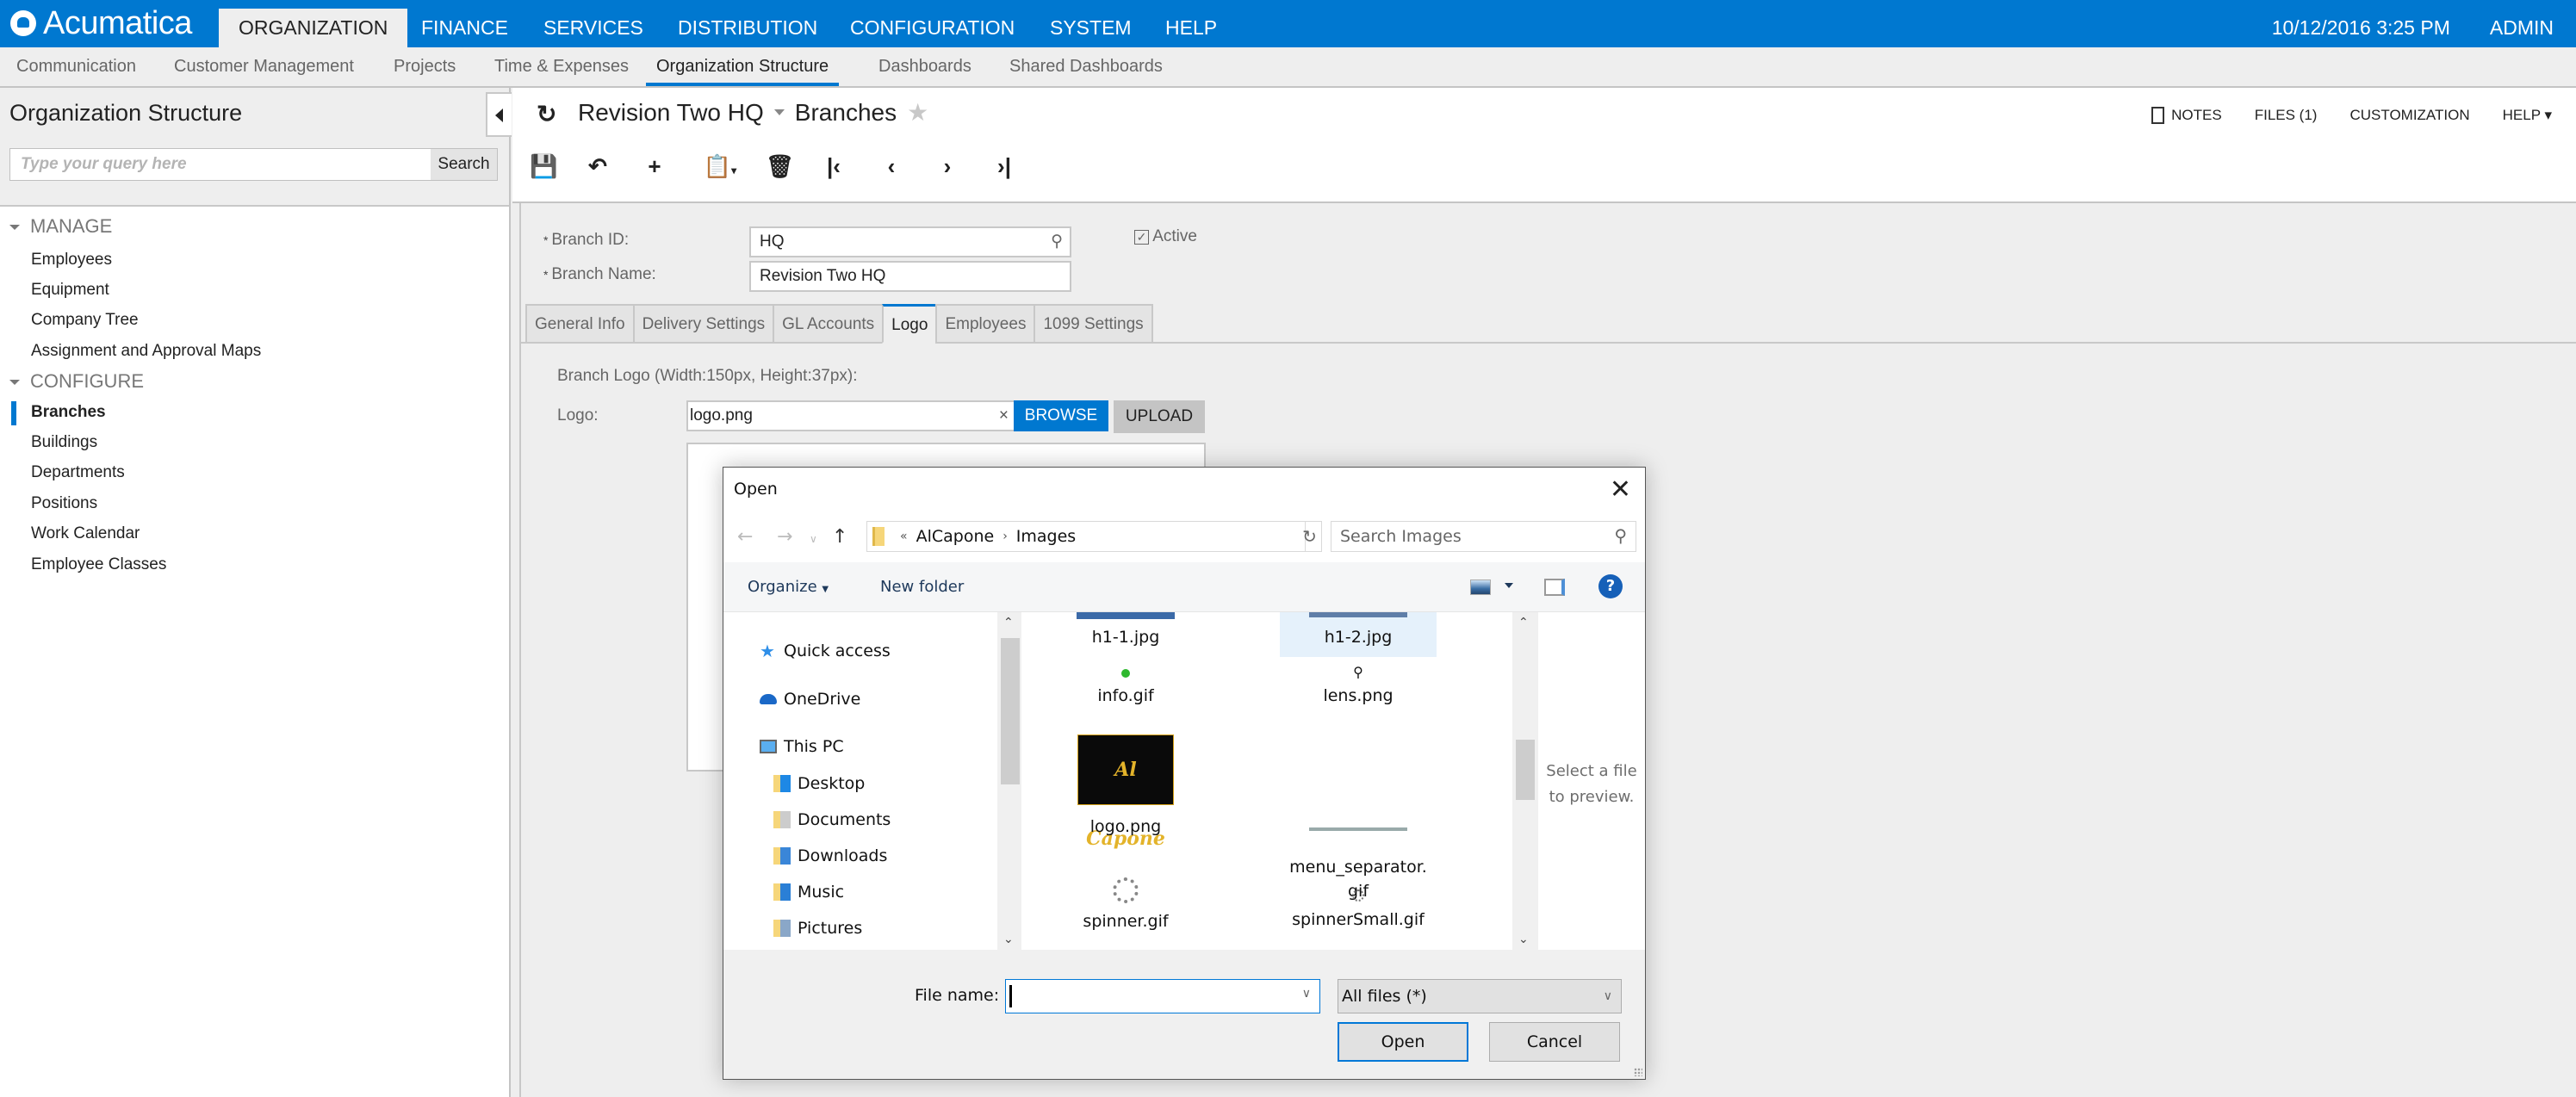  I want to click on next-icon: ›, so click(947, 166).